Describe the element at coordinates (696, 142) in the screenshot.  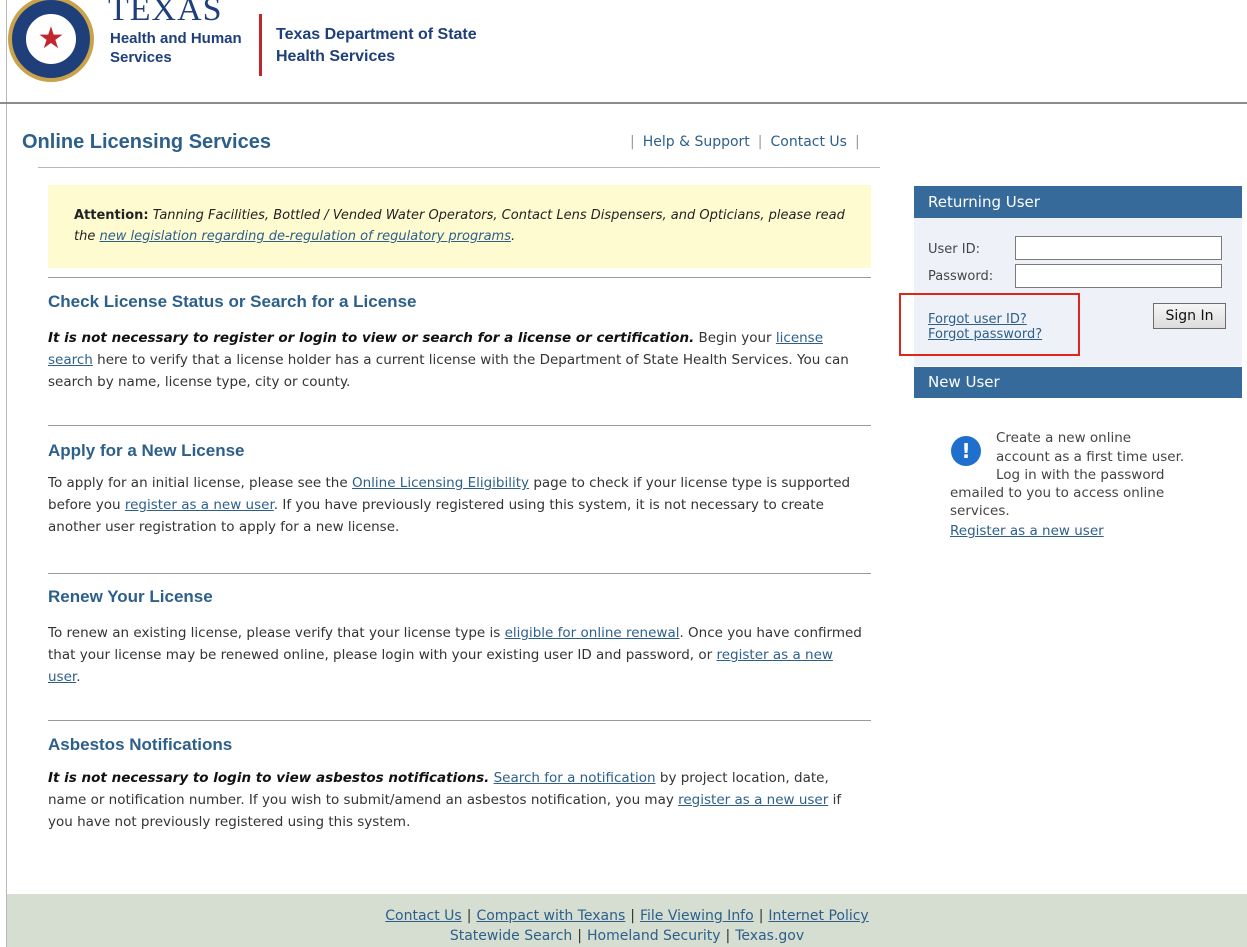
I see `help-support-link: Help & Support` at that location.